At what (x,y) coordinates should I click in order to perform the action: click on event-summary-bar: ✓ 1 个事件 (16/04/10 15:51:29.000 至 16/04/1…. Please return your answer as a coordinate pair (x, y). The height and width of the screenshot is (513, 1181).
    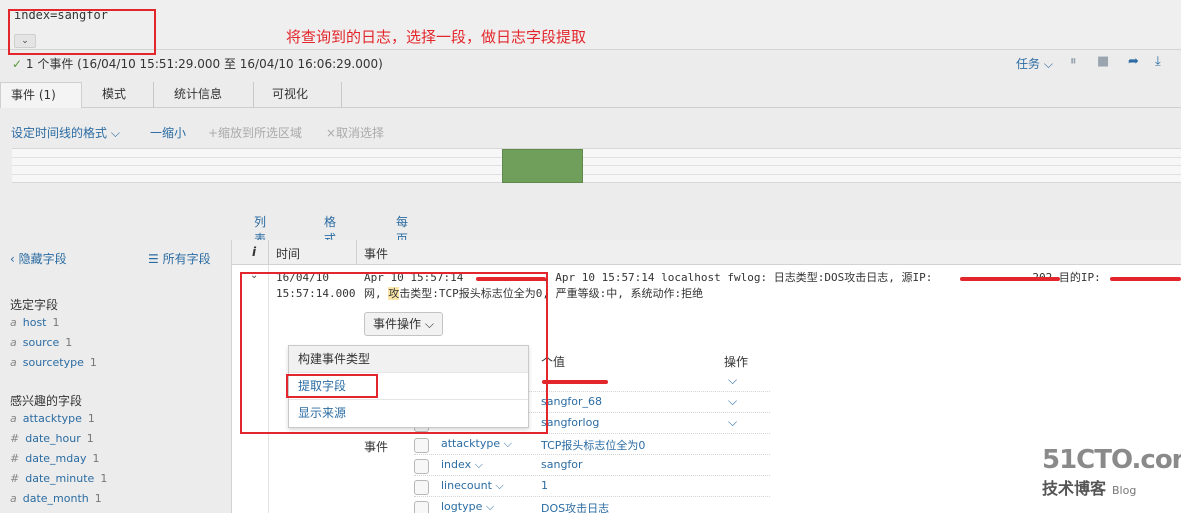
    Looking at the image, I should click on (590, 64).